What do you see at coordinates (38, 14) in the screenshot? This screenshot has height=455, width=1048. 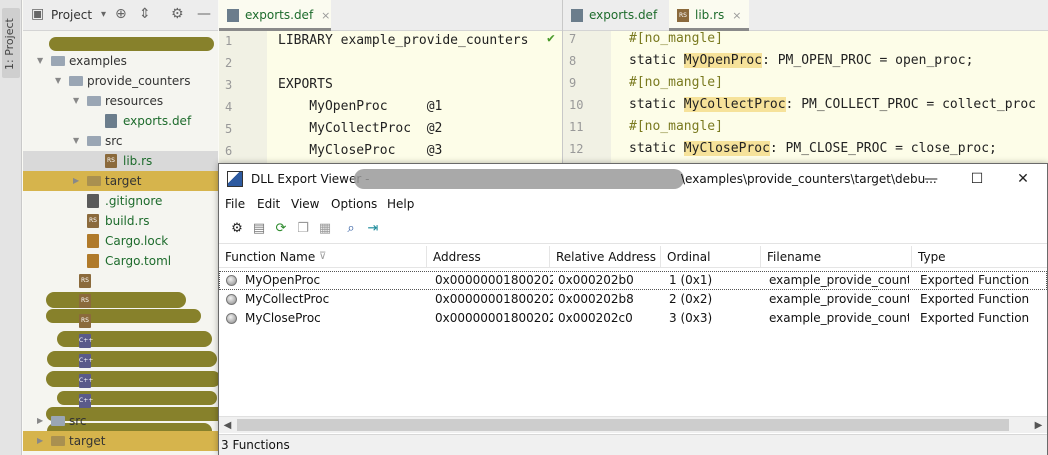 I see `project-view-icon: ▣` at bounding box center [38, 14].